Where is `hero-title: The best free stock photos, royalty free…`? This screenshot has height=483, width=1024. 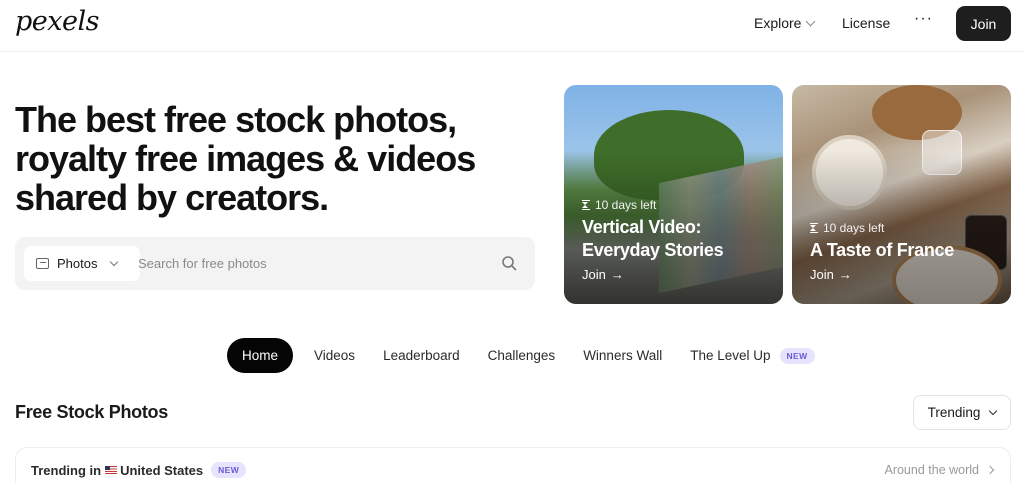
hero-title: The best free stock photos, royalty free… is located at coordinates (245, 158).